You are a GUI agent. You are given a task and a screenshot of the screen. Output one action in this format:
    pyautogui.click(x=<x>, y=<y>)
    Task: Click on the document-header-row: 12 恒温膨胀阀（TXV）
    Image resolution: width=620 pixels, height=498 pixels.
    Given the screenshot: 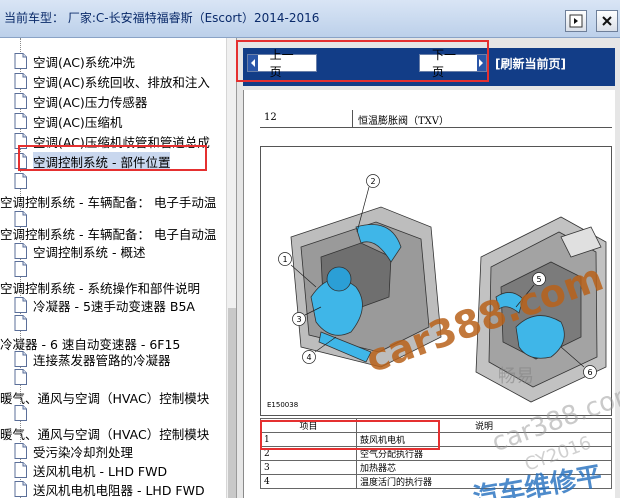 What is the action you would take?
    pyautogui.click(x=436, y=119)
    